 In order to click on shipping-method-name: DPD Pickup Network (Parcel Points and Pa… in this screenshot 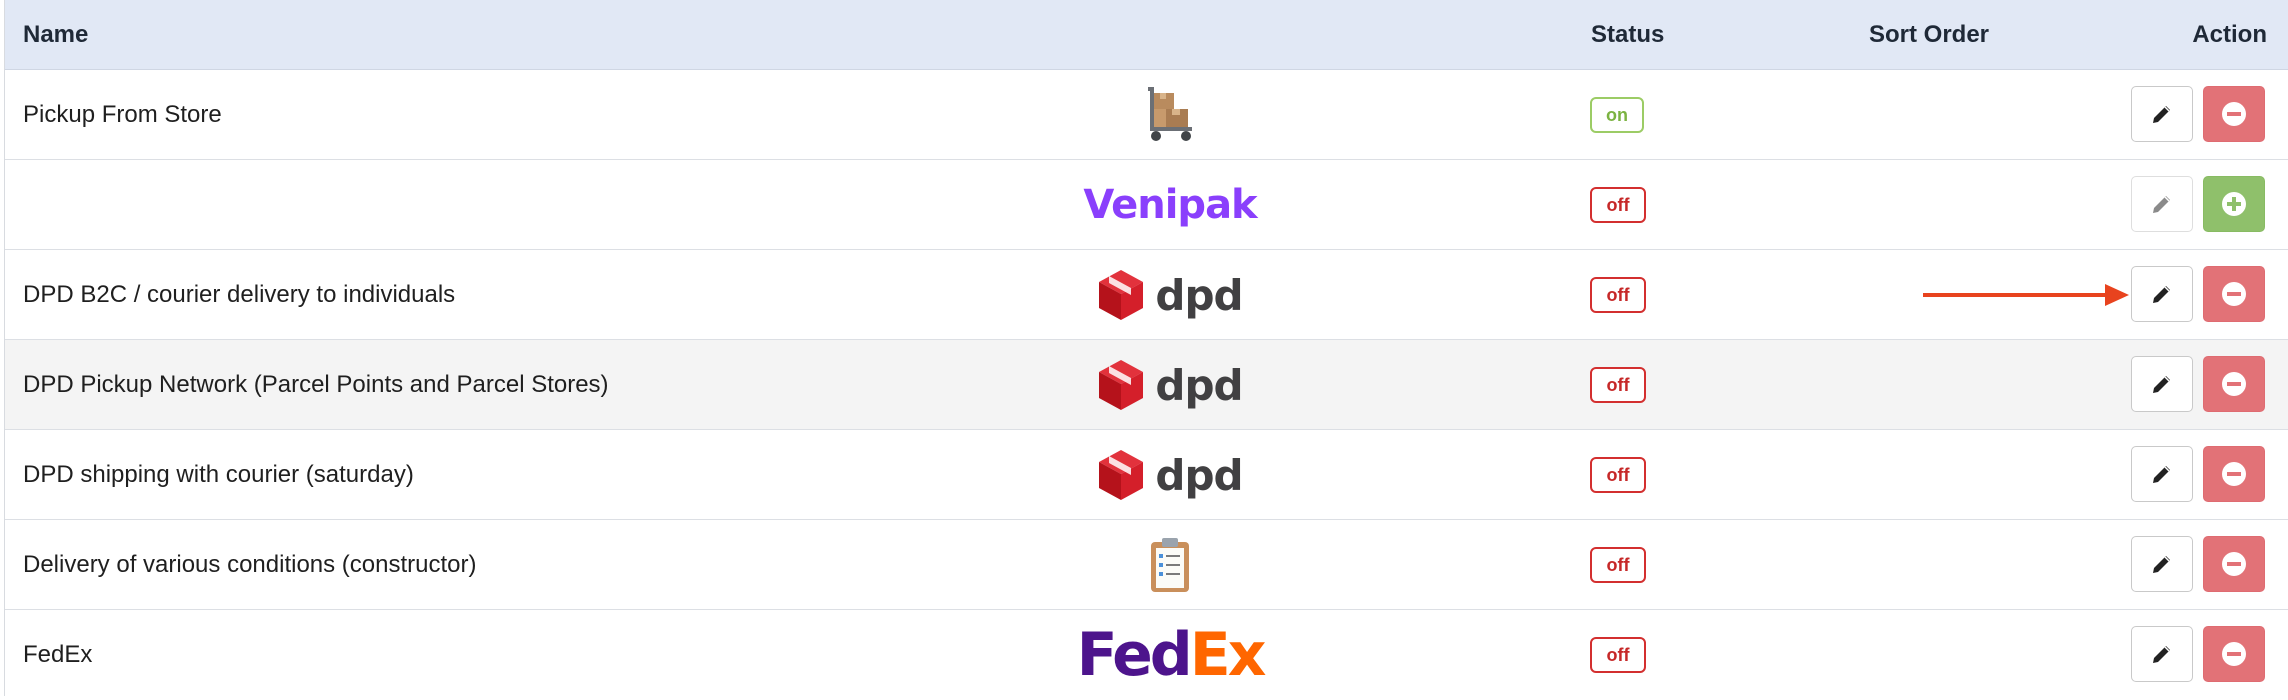, I will do `click(316, 384)`.